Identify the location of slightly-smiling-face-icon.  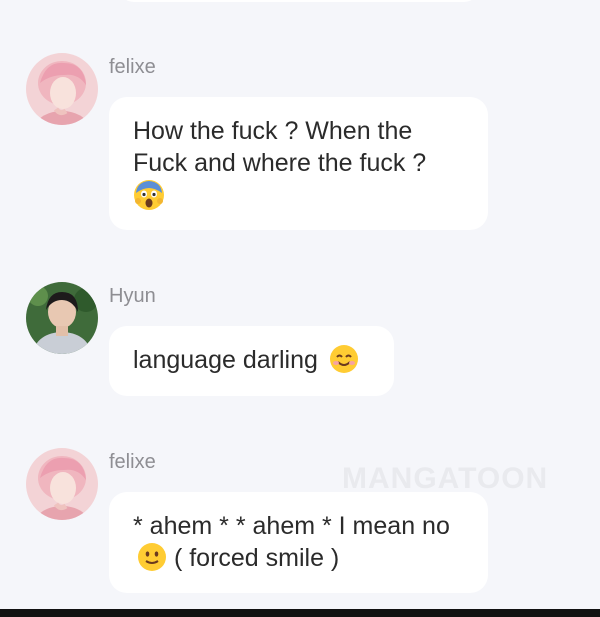
(152, 561).